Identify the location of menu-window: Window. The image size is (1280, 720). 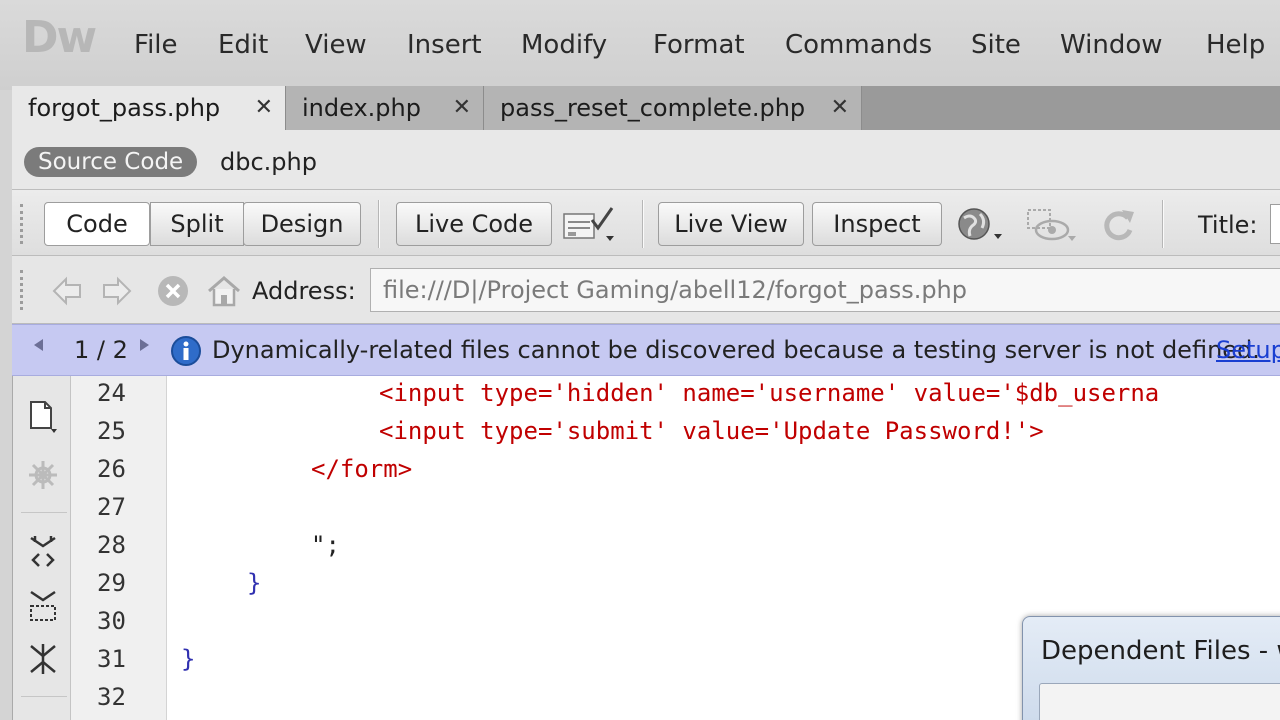
(1111, 45).